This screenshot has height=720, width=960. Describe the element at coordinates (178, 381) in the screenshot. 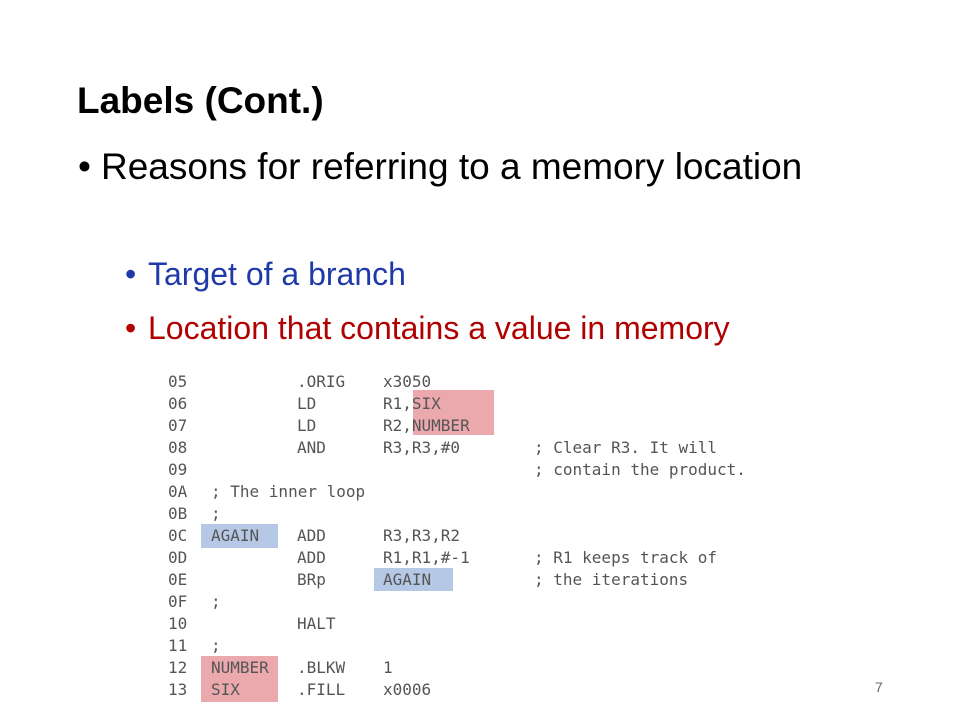

I see `line-number: 05` at that location.